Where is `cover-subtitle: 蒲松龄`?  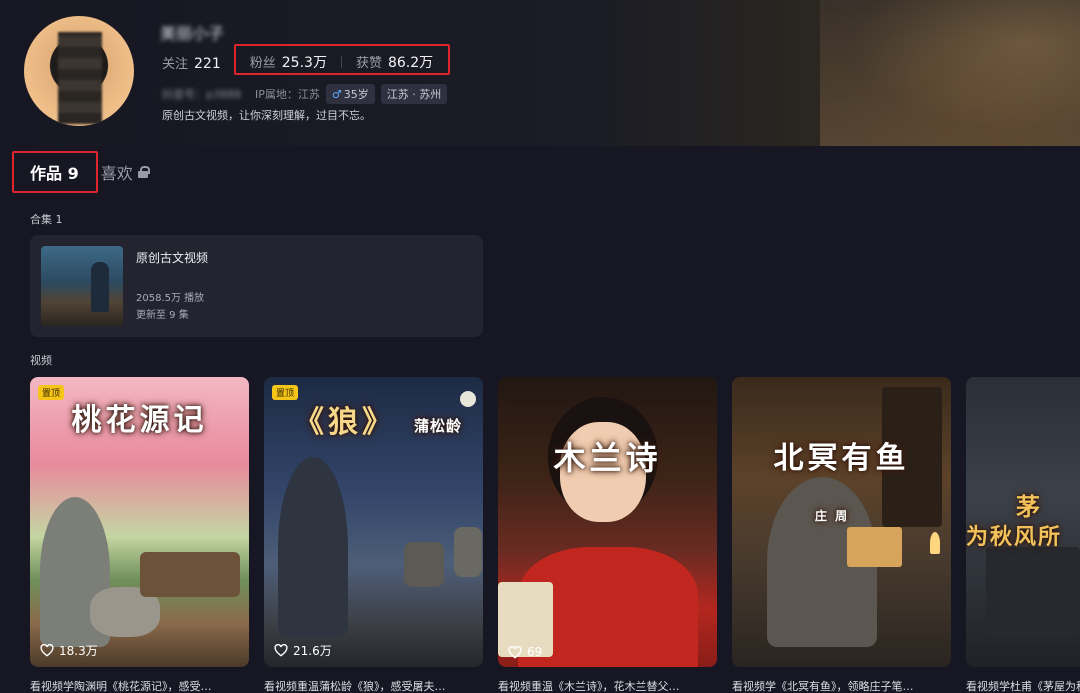
cover-subtitle: 蒲松龄 is located at coordinates (438, 426).